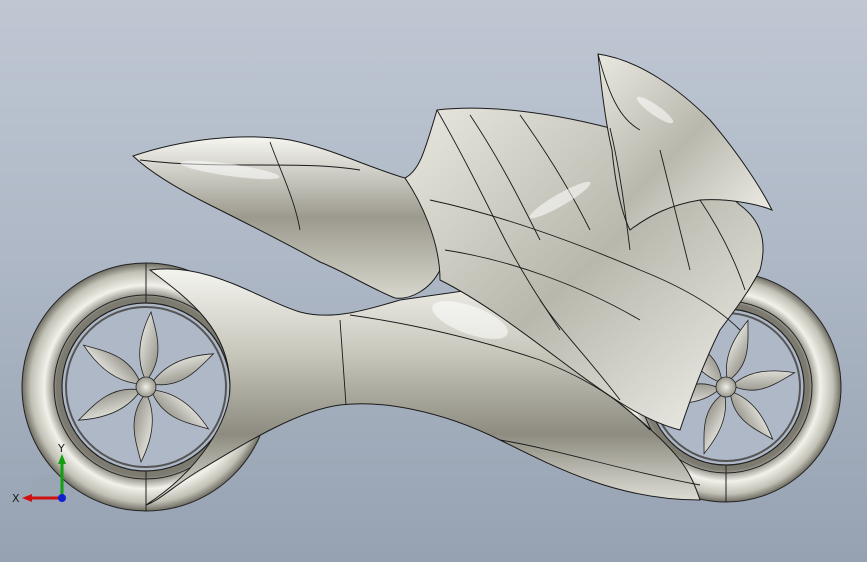  What do you see at coordinates (61, 448) in the screenshot?
I see `y-axis-label: Y` at bounding box center [61, 448].